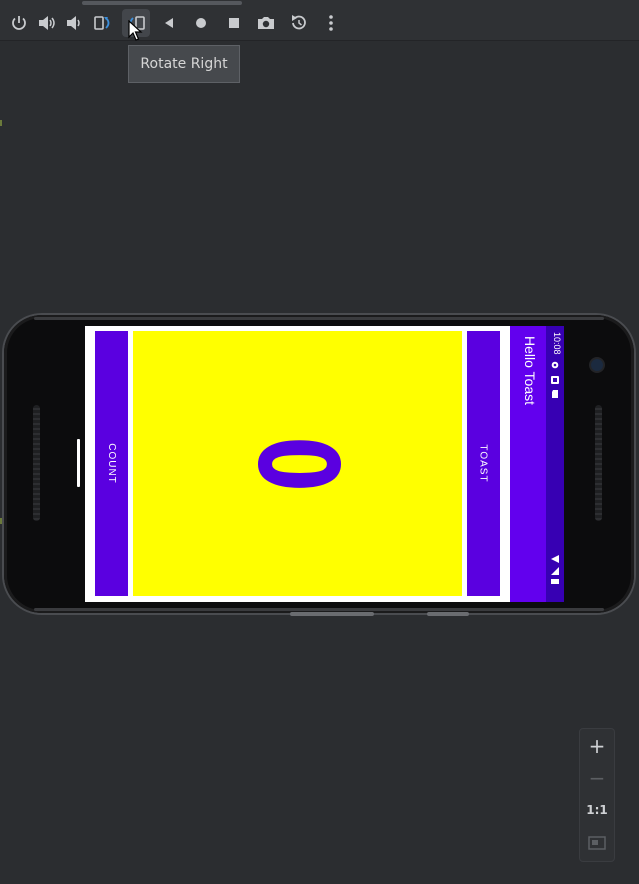  I want to click on app-title: Hello Toast, so click(530, 371).